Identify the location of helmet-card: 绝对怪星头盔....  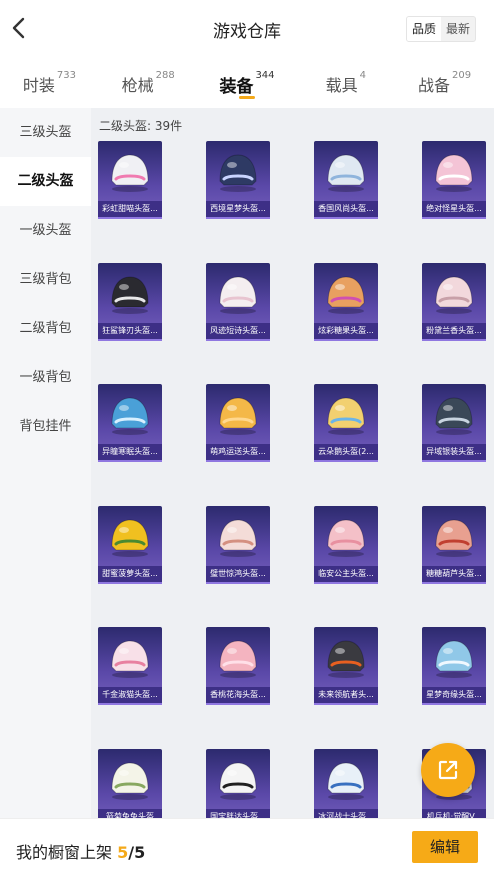
(454, 180).